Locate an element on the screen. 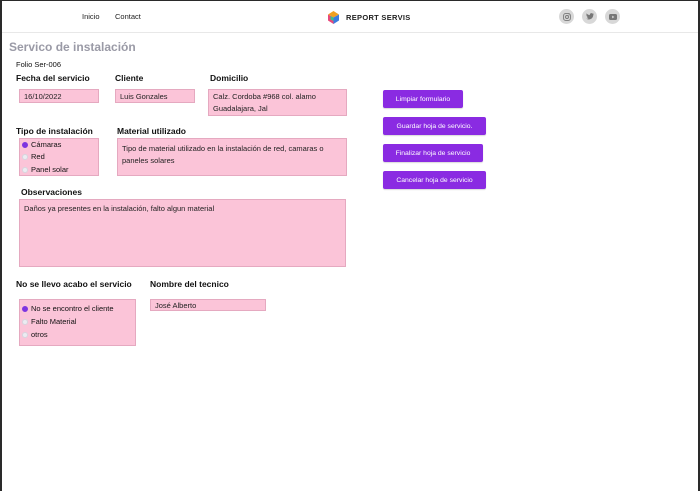 This screenshot has height=491, width=700. brand-name: REPORT SERVIS is located at coordinates (378, 17).